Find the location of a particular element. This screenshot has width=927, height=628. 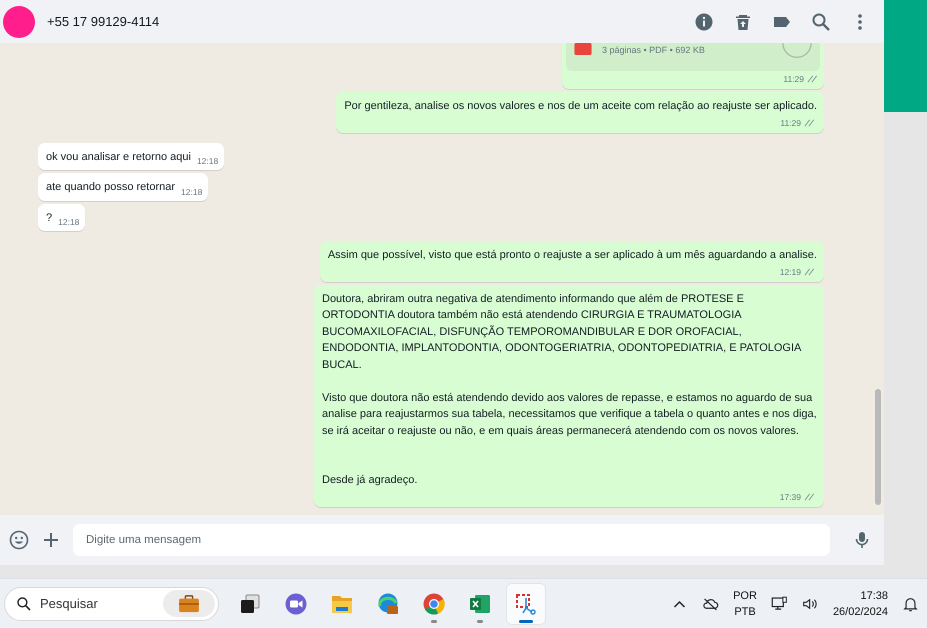

clock: 17:38 26/02/2024 is located at coordinates (860, 604).